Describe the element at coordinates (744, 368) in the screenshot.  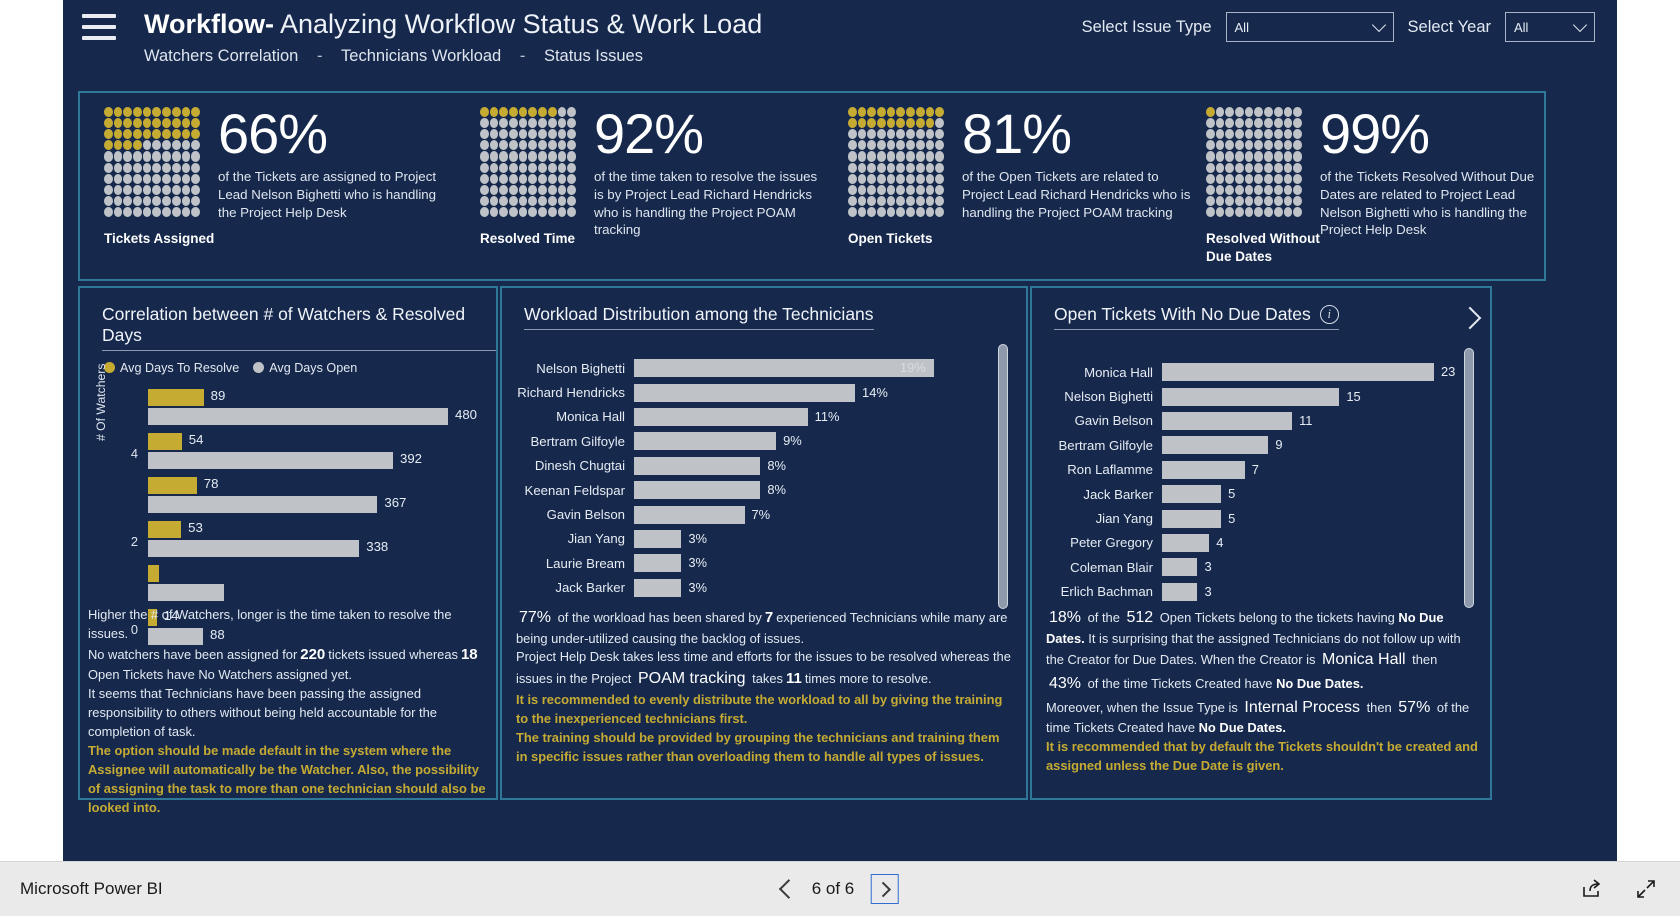
I see `bar-row: Nelson Bighetti 19%` at that location.